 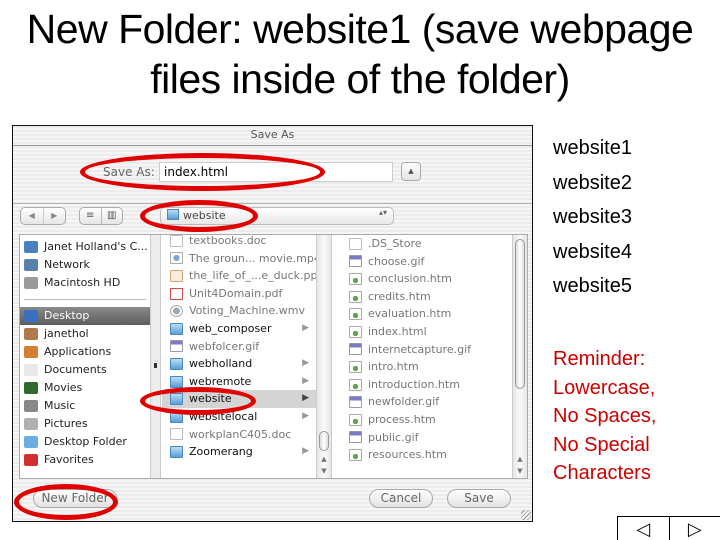 I want to click on splitter-grip, so click(x=155, y=365).